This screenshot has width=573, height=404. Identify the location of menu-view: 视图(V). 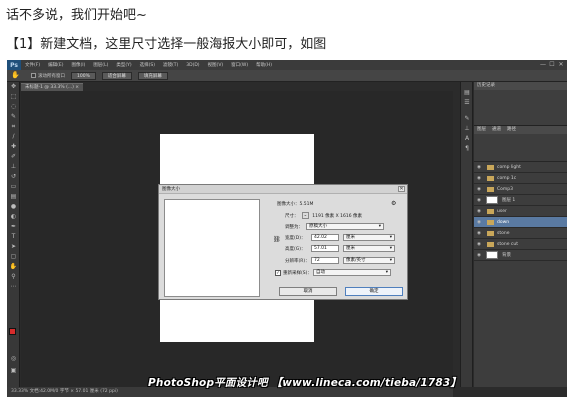
(216, 65).